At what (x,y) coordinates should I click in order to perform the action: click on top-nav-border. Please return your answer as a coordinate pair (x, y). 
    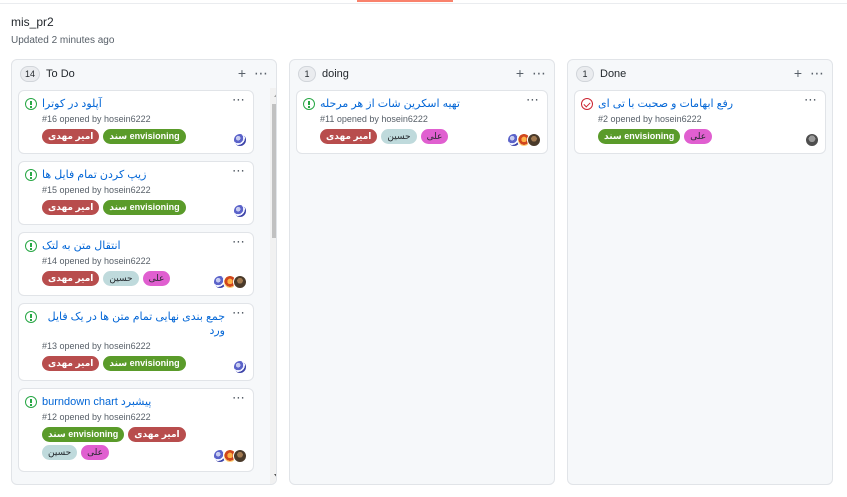
    Looking at the image, I should click on (423, 2).